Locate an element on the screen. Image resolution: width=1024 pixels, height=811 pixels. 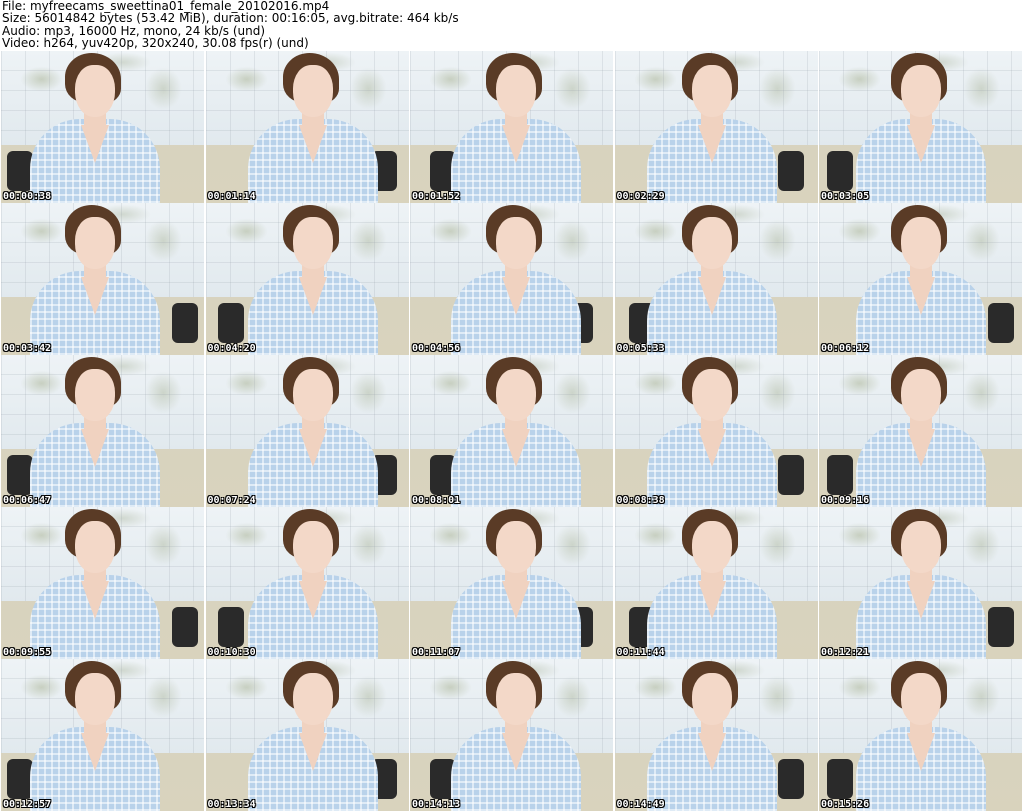
video-frame-thumbnail: 00:03:42 is located at coordinates (102, 279).